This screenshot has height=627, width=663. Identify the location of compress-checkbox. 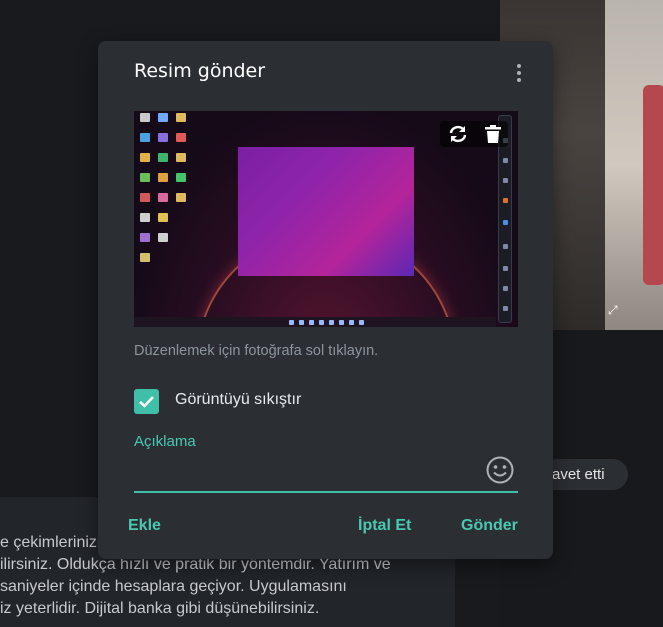
(146, 401).